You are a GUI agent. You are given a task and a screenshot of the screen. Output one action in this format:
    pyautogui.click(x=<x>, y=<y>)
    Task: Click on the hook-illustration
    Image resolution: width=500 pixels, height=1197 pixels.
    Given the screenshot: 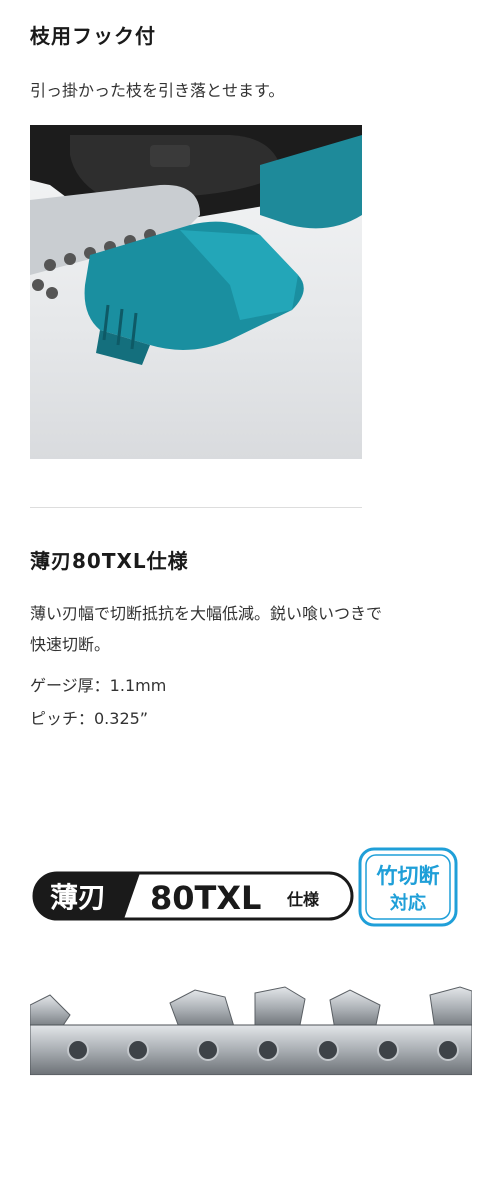 What is the action you would take?
    pyautogui.click(x=196, y=245)
    